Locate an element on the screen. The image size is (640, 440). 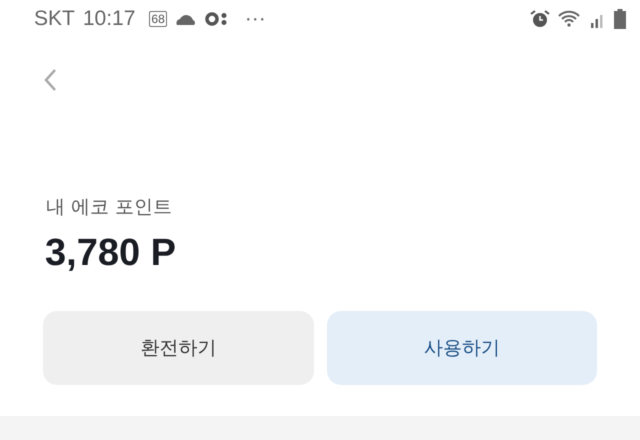
wifi-icon is located at coordinates (570, 19).